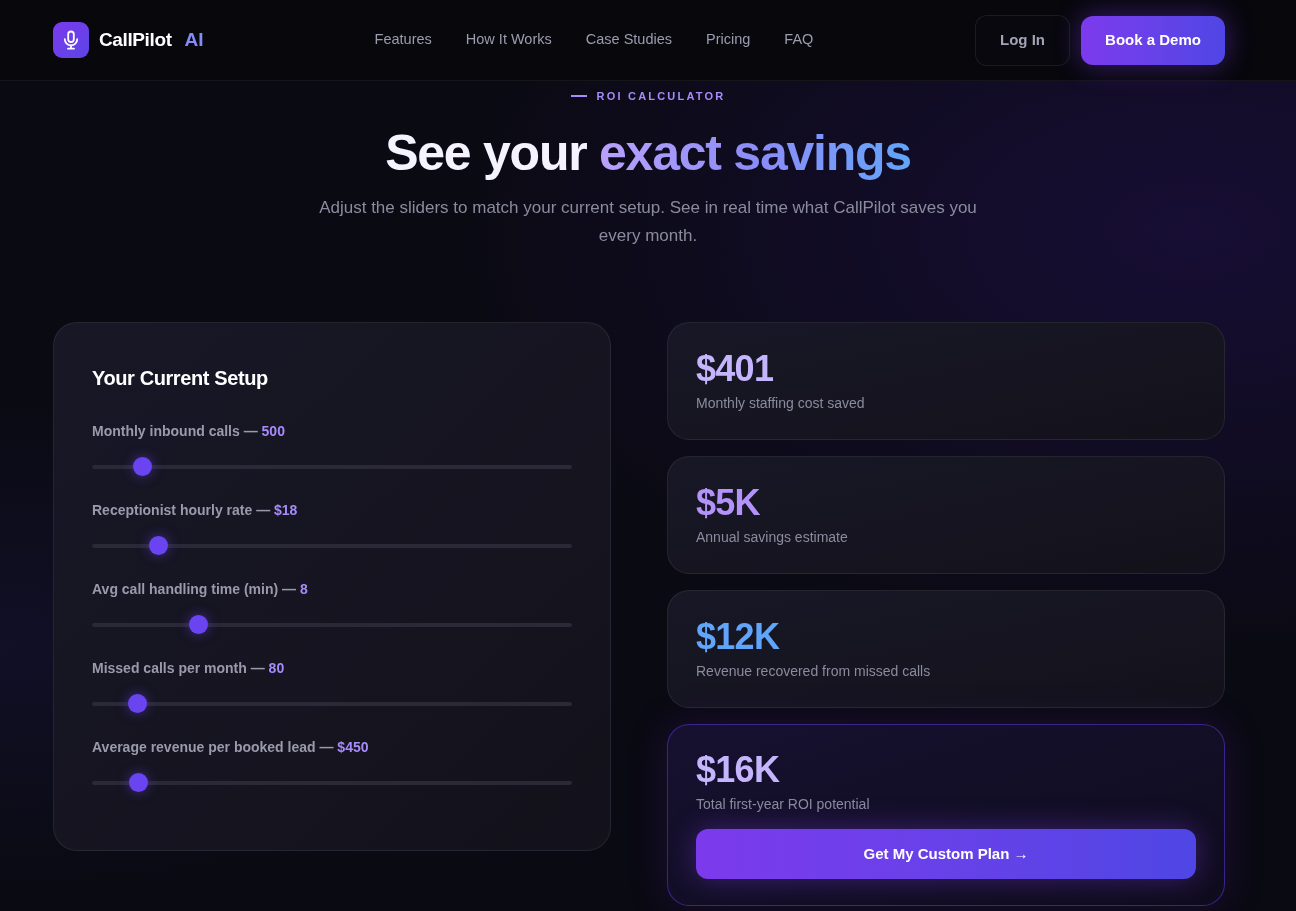  What do you see at coordinates (813, 671) in the screenshot?
I see `stat-label: Revenue recovered from missed calls` at bounding box center [813, 671].